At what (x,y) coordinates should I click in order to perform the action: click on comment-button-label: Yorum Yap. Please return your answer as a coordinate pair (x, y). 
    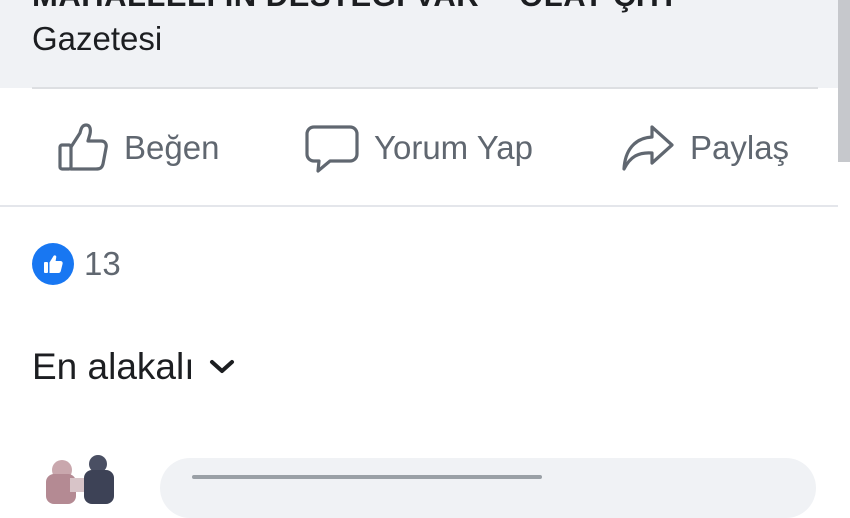
    Looking at the image, I should click on (454, 147).